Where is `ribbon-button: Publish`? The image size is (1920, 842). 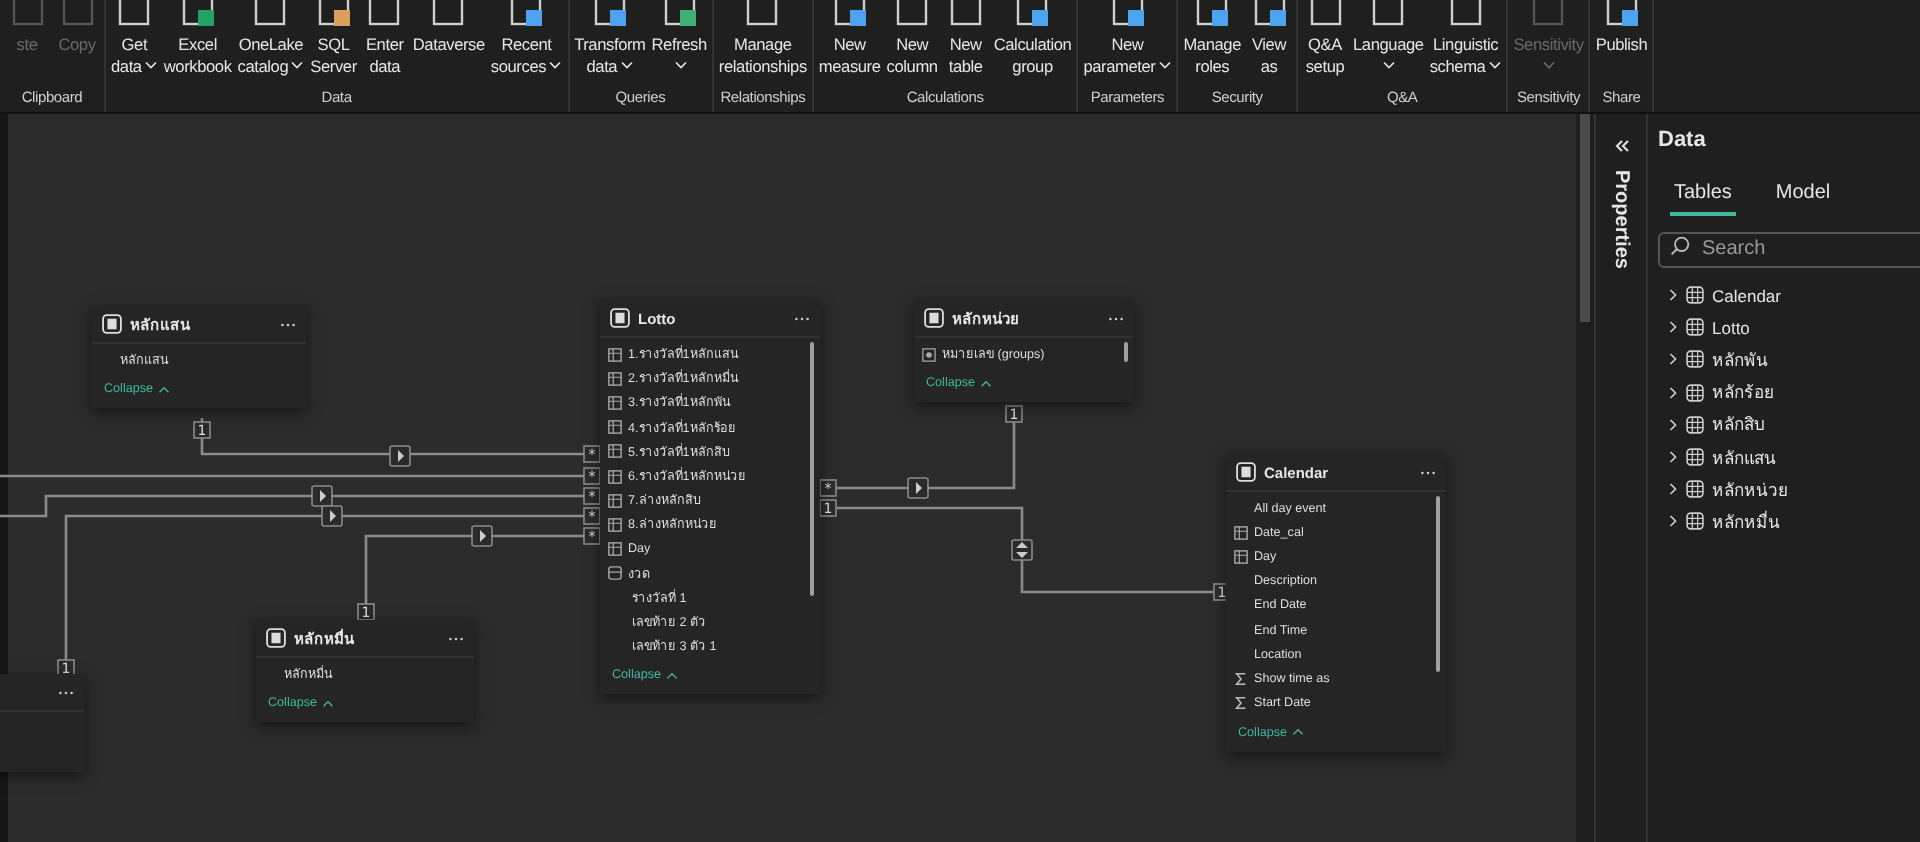
ribbon-button: Publish is located at coordinates (1621, 41).